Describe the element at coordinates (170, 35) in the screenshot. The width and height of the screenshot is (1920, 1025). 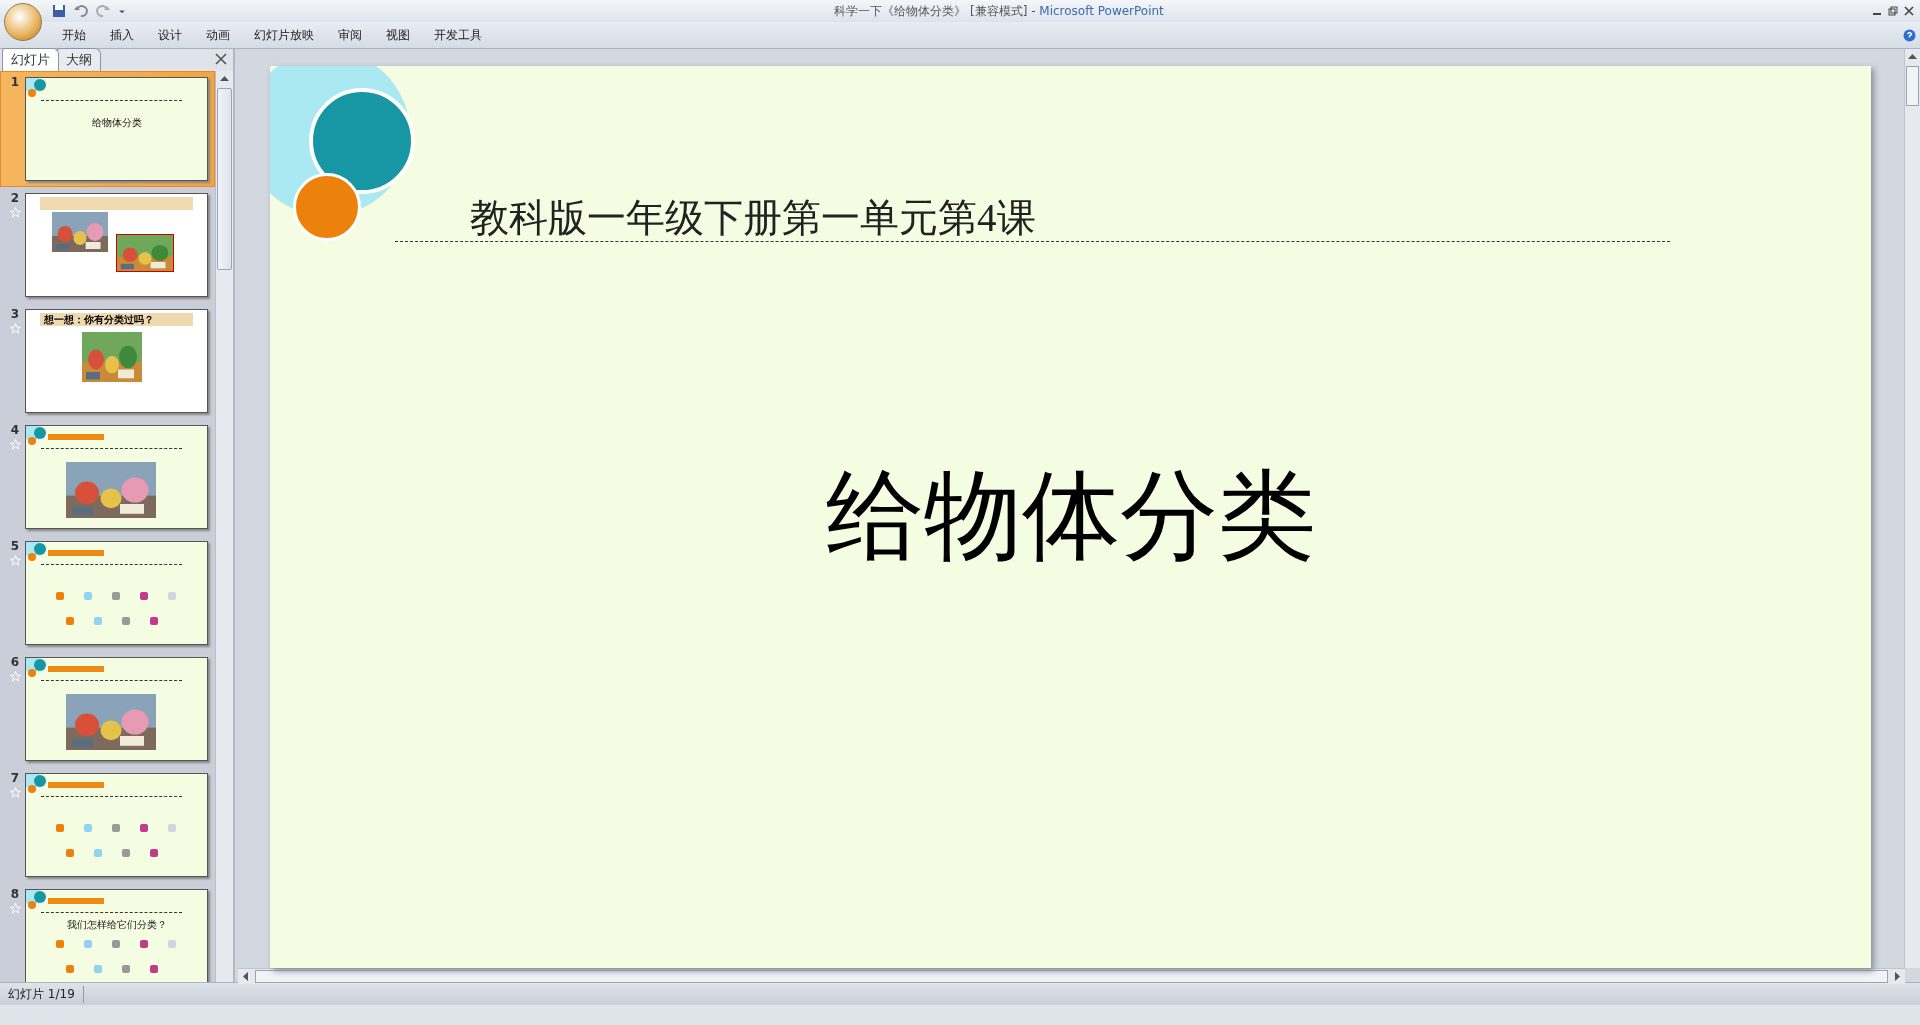
I see `ribbon-tab: 设计` at that location.